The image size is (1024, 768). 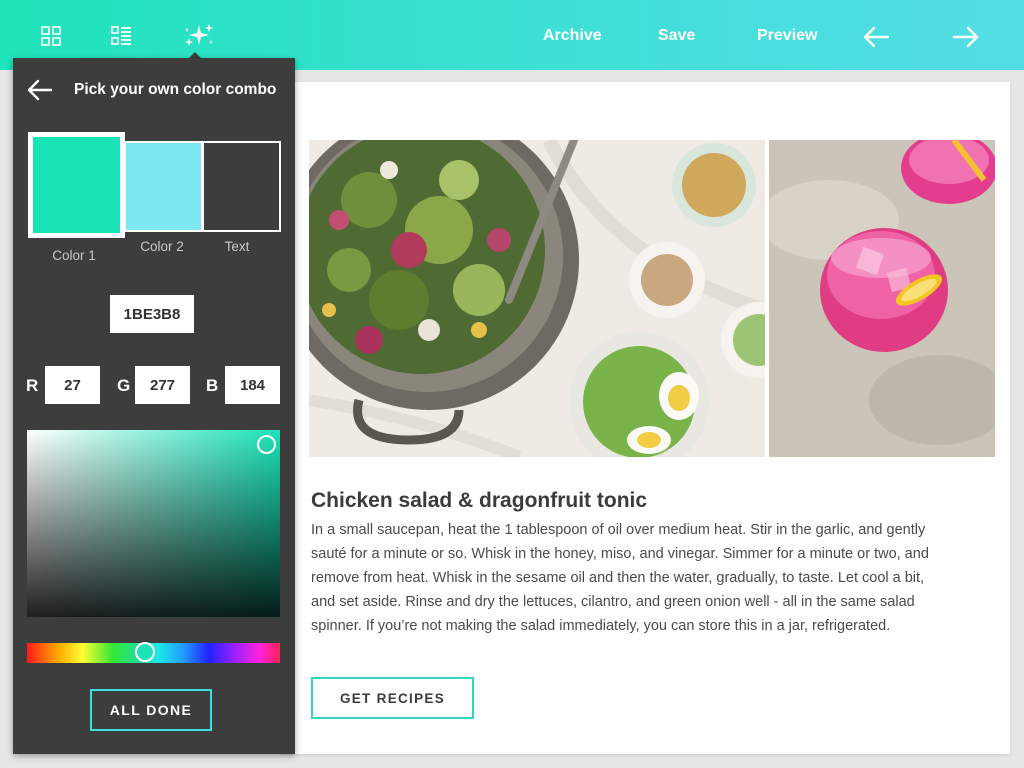 I want to click on panel-title: Pick your own color combo, so click(x=175, y=89).